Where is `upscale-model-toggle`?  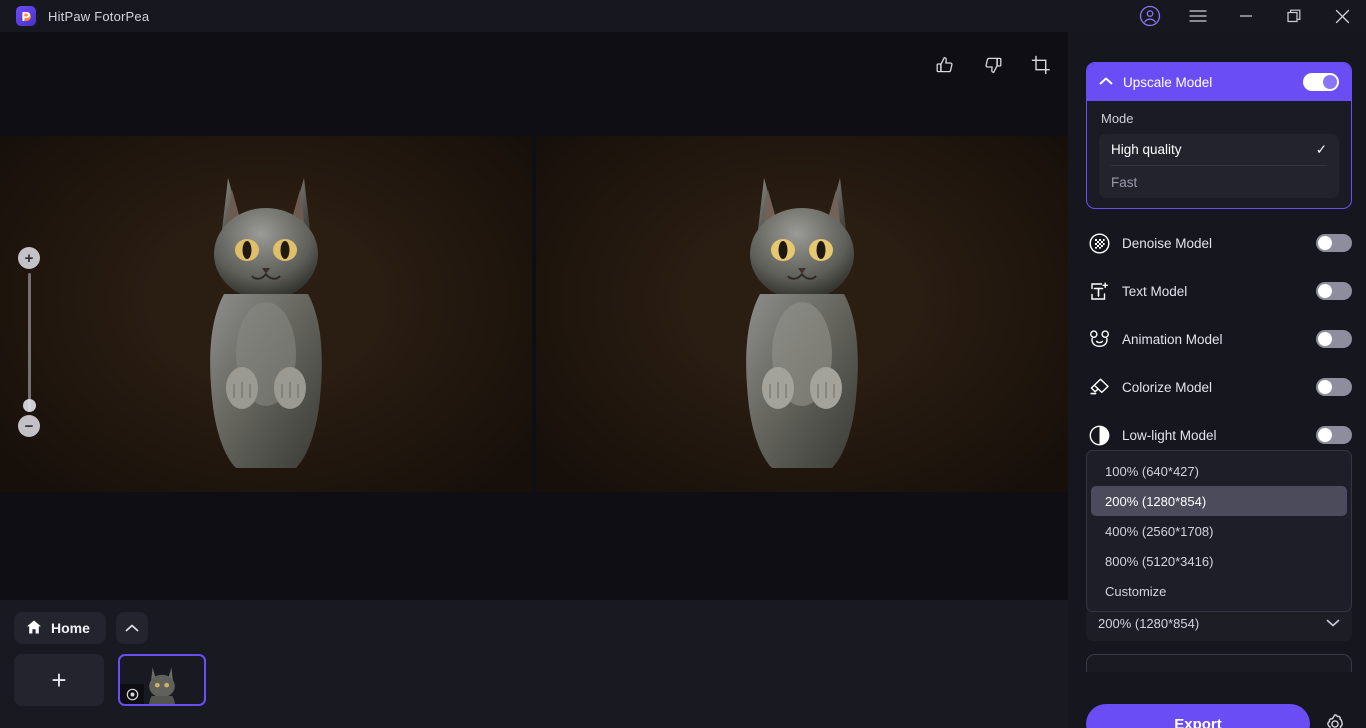 upscale-model-toggle is located at coordinates (1321, 82).